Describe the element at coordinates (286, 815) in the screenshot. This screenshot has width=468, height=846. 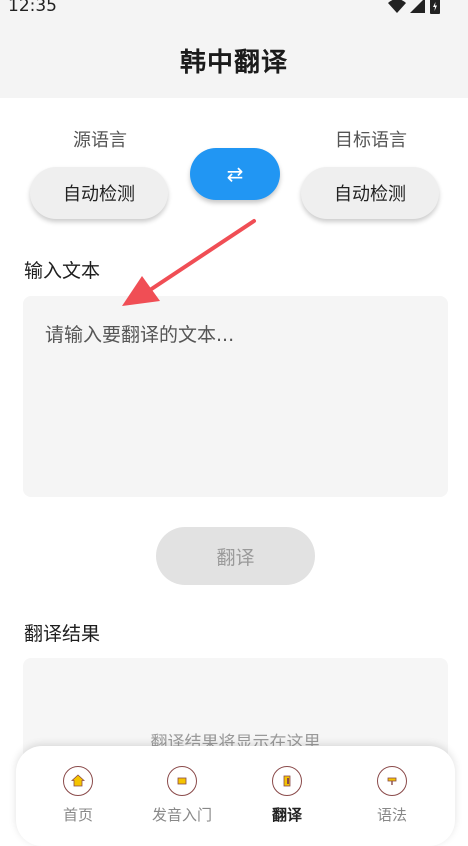
I see `nav-label-translate: 翻译` at that location.